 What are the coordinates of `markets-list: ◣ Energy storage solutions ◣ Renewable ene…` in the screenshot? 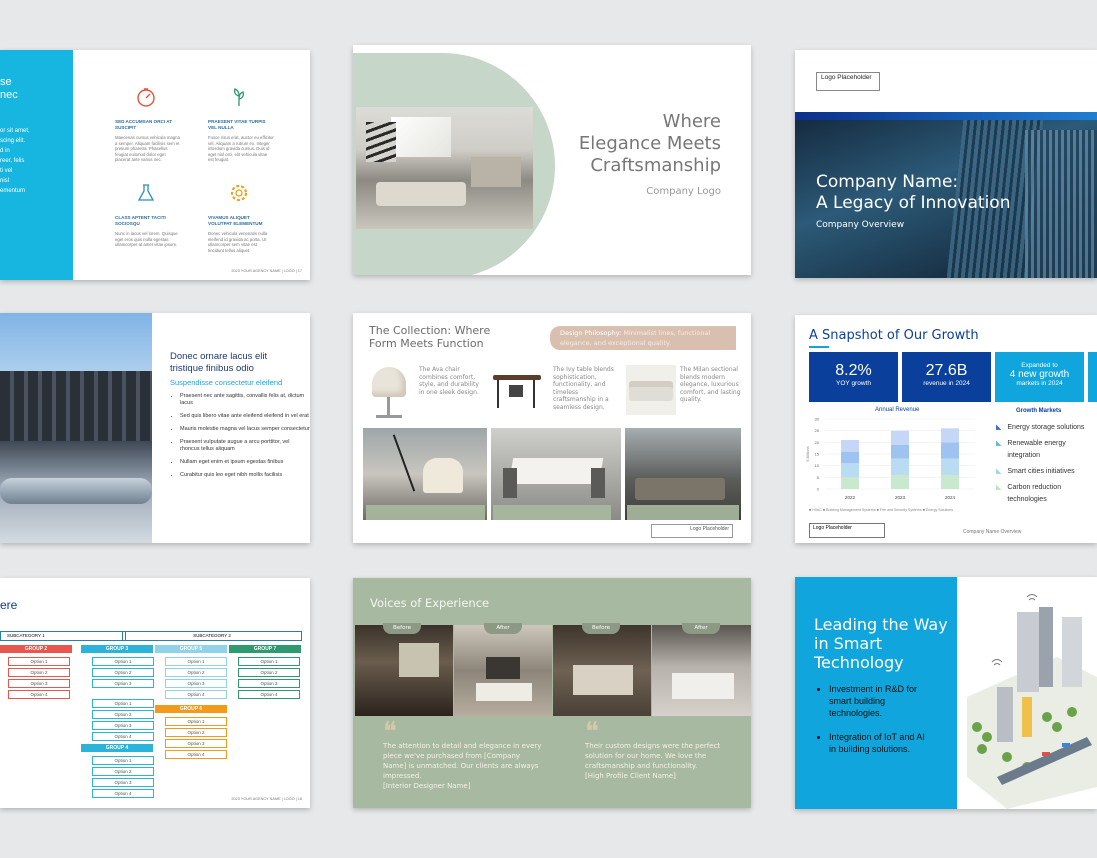 It's located at (1046, 464).